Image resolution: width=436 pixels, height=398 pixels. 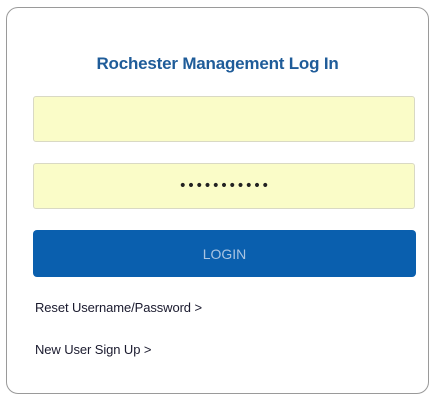 What do you see at coordinates (224, 119) in the screenshot?
I see `username-field` at bounding box center [224, 119].